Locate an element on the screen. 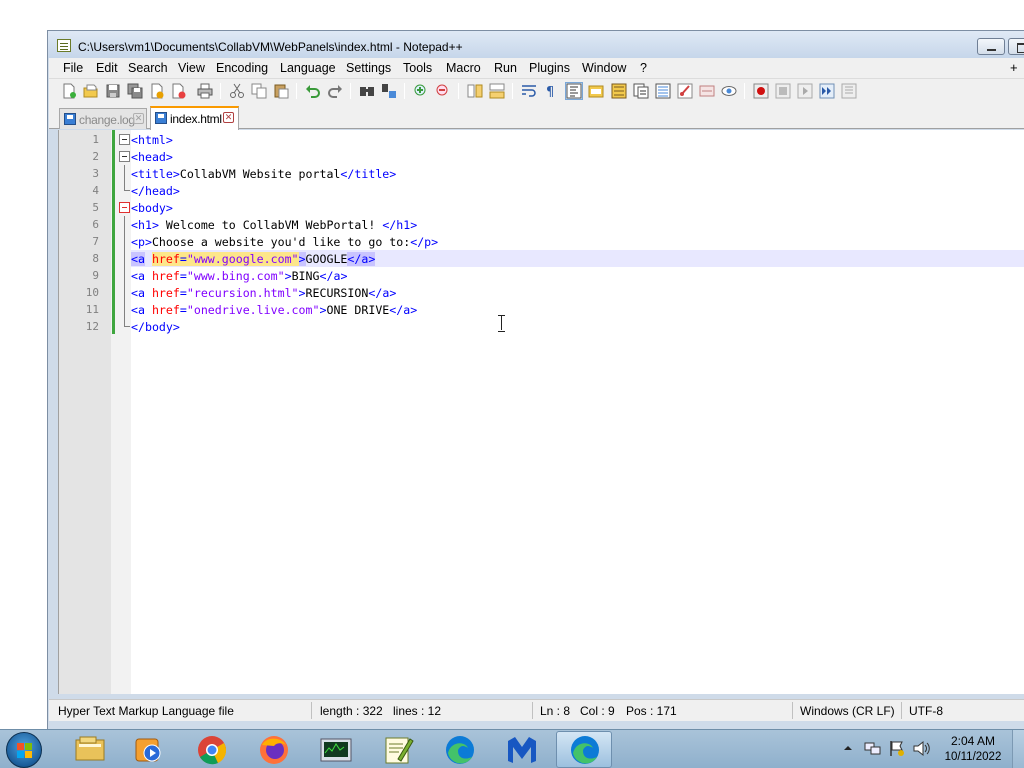 The width and height of the screenshot is (1024, 768). menu-language: Language is located at coordinates (308, 68).